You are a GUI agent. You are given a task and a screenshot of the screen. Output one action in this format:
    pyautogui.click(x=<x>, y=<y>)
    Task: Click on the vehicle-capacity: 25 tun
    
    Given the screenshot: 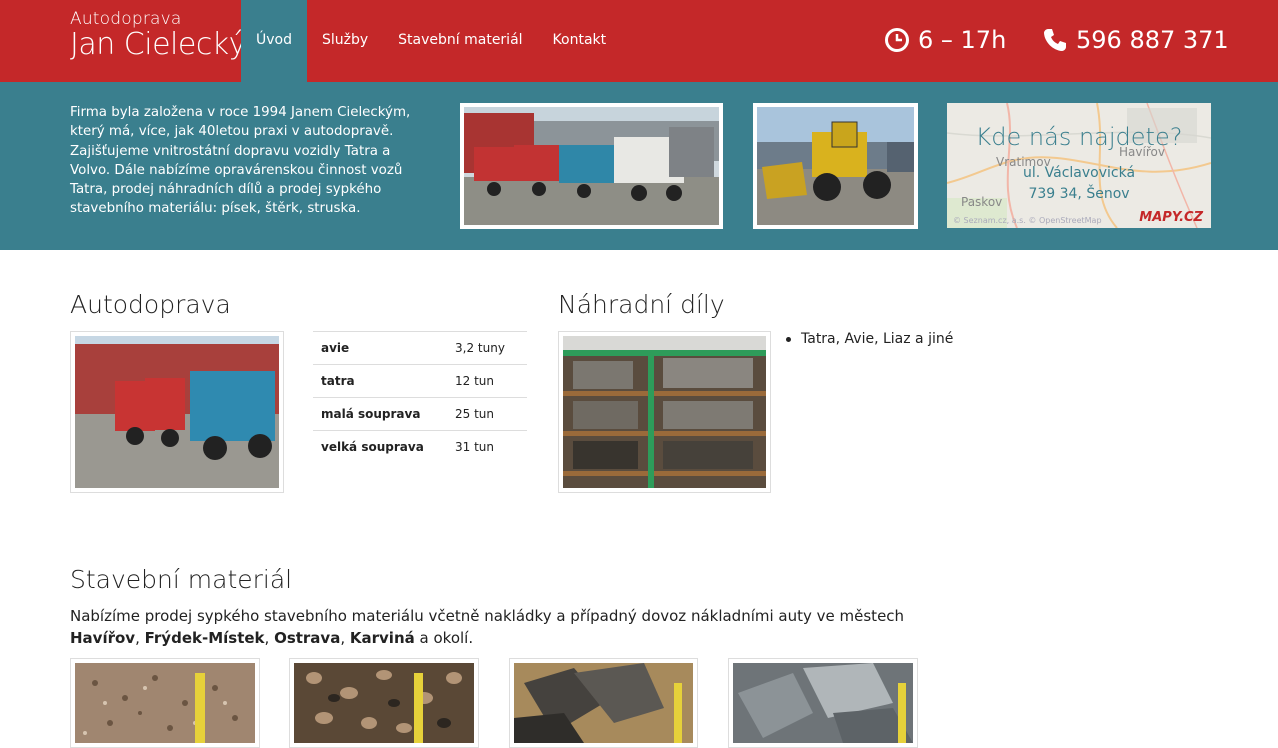 What is the action you would take?
    pyautogui.click(x=487, y=414)
    